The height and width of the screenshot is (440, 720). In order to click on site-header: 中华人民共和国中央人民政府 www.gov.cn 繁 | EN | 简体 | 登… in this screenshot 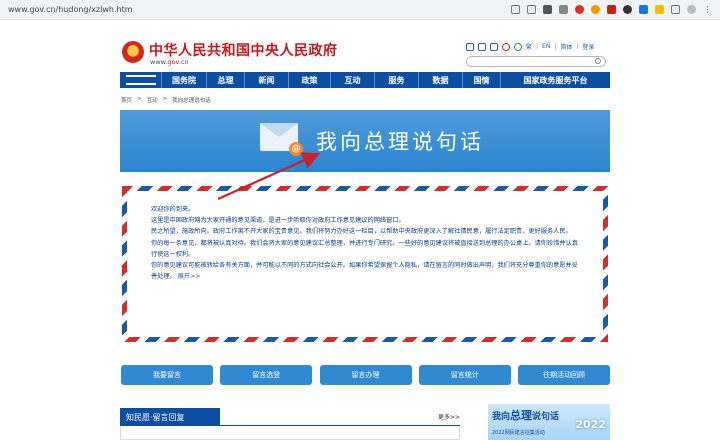, I will do `click(360, 45)`.